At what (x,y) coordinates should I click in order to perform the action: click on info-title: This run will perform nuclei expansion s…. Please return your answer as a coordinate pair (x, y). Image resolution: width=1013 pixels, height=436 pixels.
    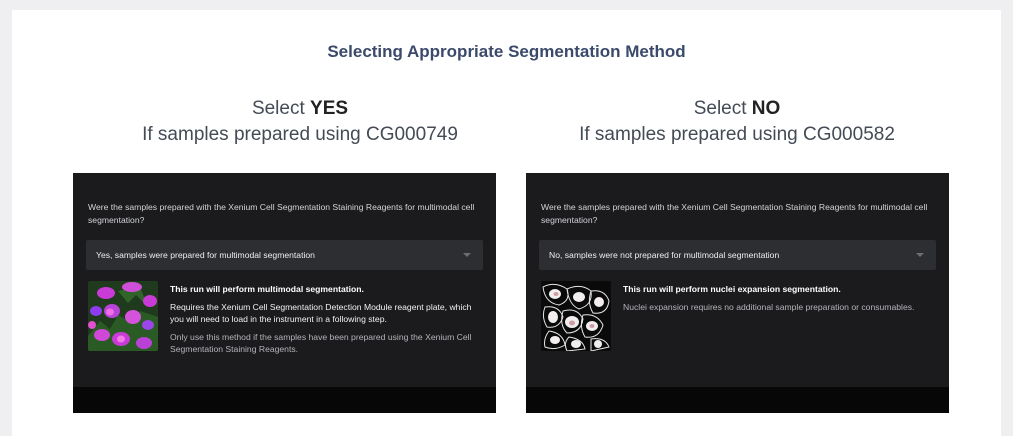
    Looking at the image, I should click on (732, 289).